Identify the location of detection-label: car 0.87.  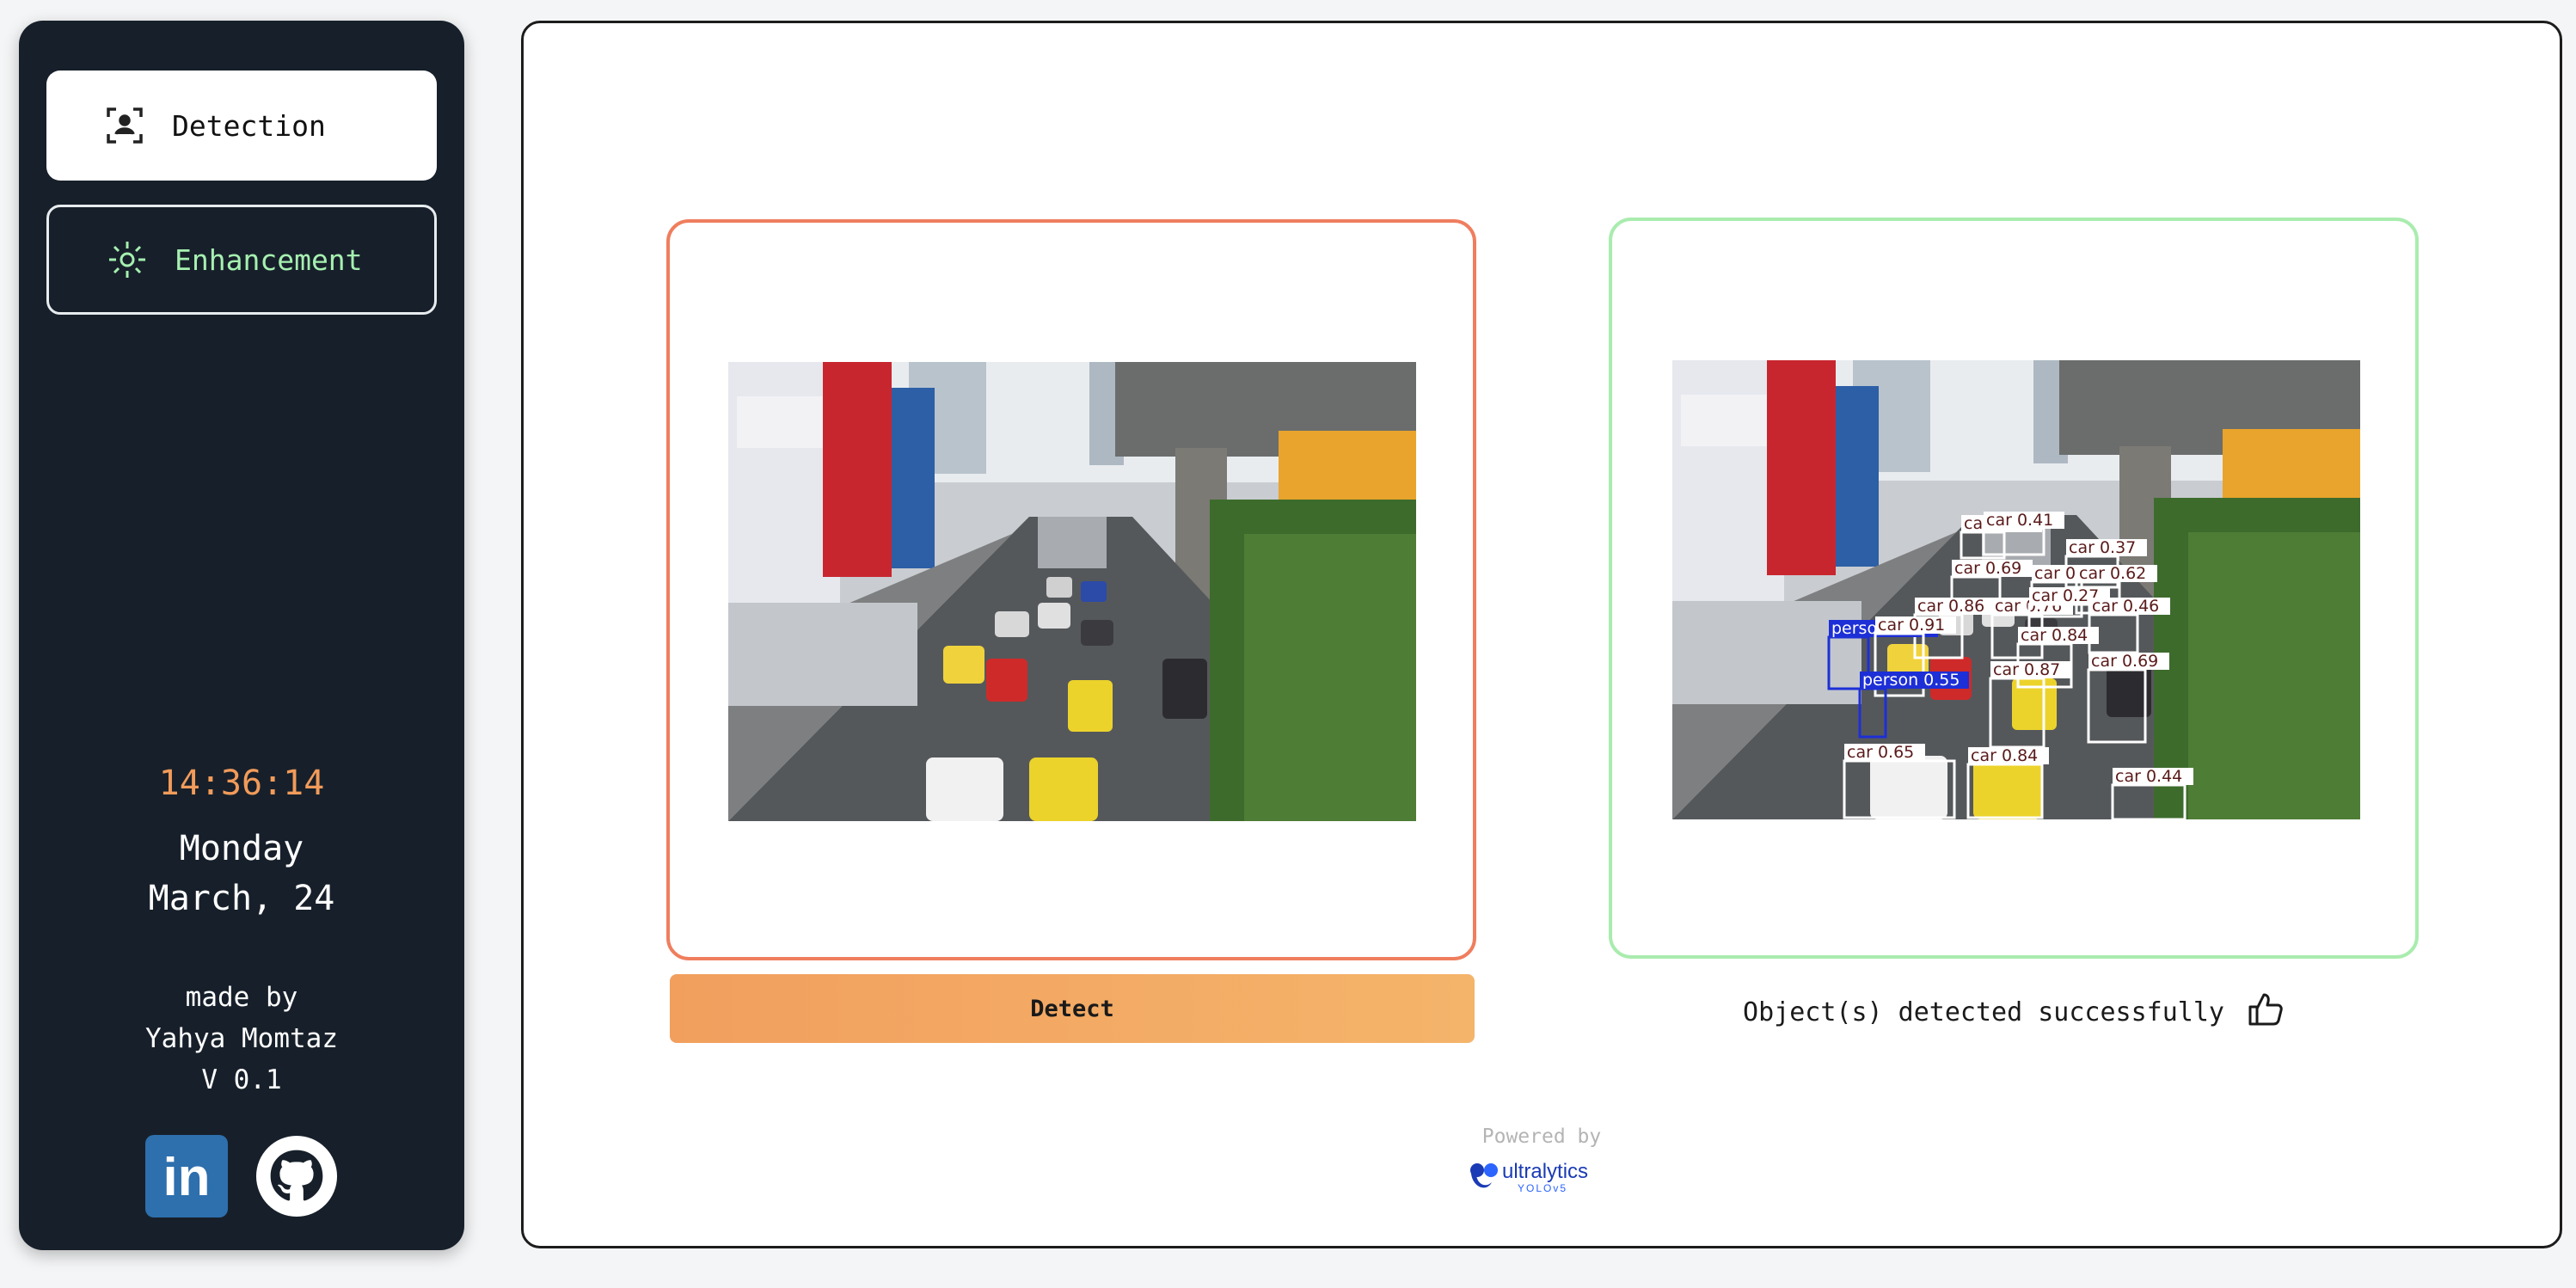
(2027, 669).